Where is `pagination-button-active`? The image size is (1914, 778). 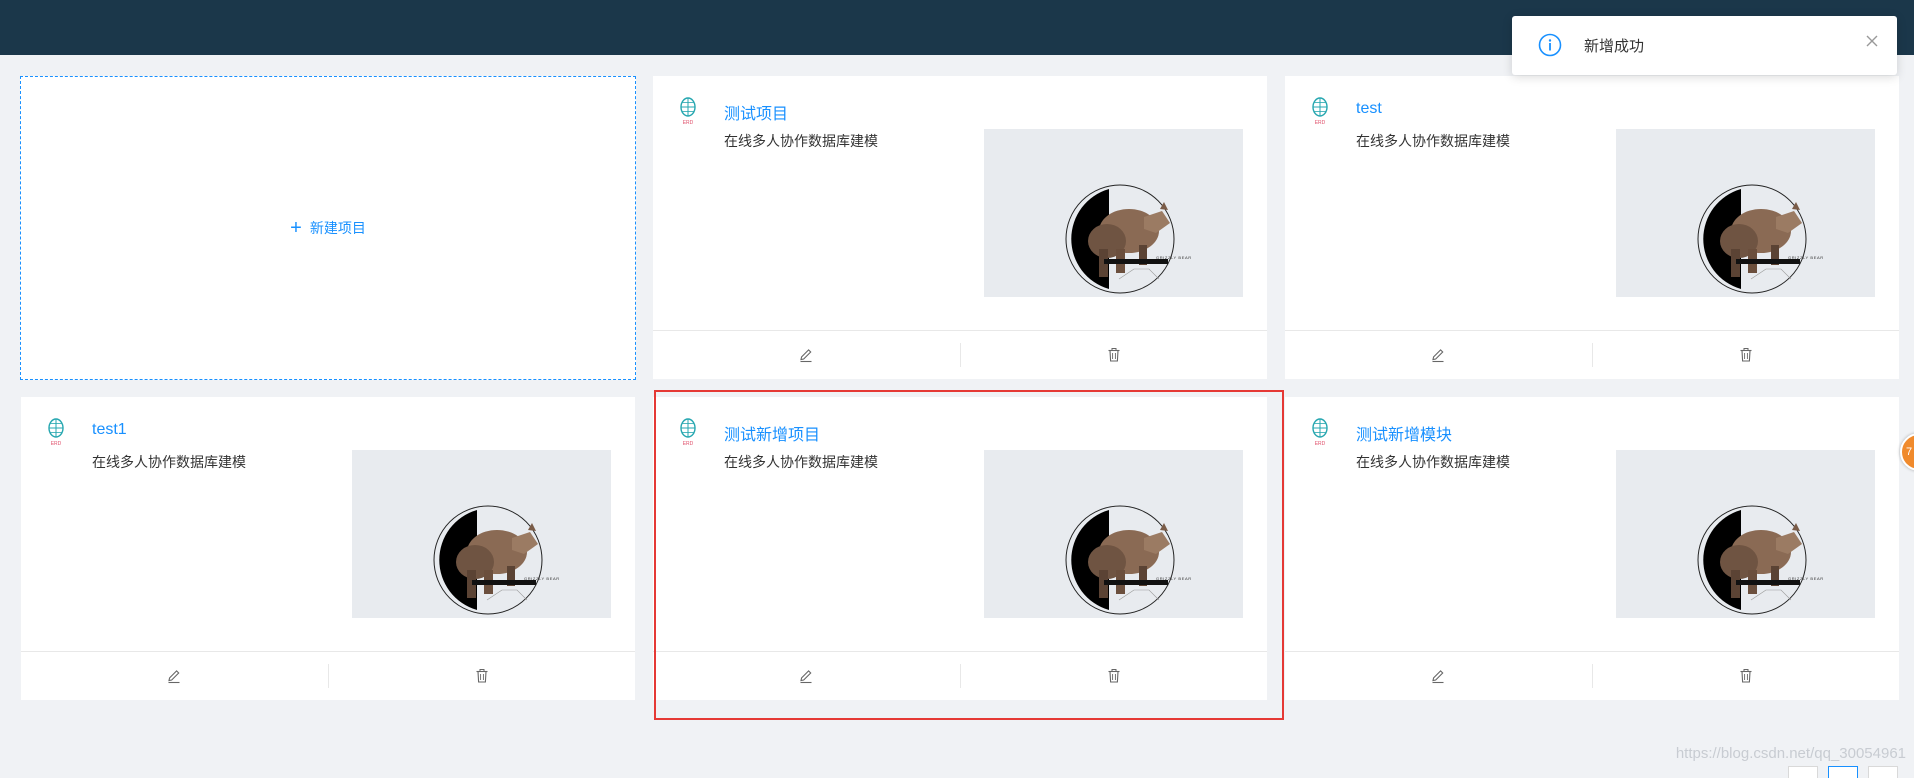 pagination-button-active is located at coordinates (1843, 772).